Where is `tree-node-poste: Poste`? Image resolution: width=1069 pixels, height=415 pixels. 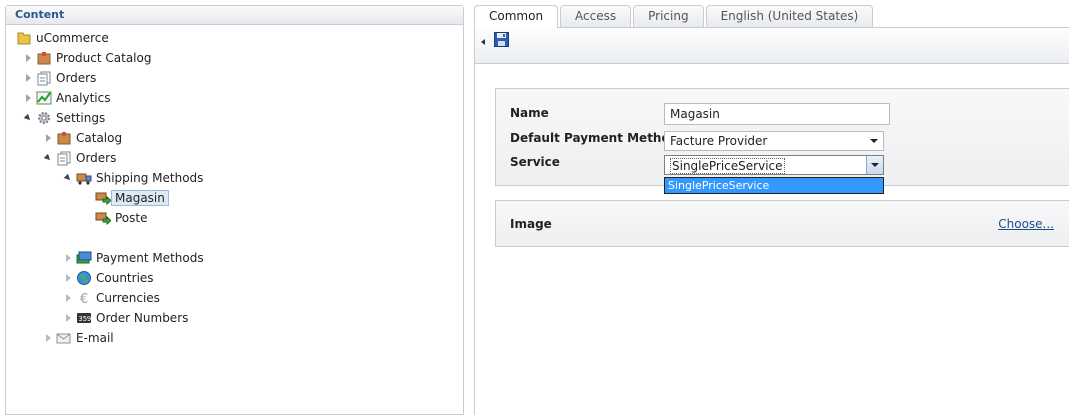
tree-node-poste: Poste is located at coordinates (121, 218).